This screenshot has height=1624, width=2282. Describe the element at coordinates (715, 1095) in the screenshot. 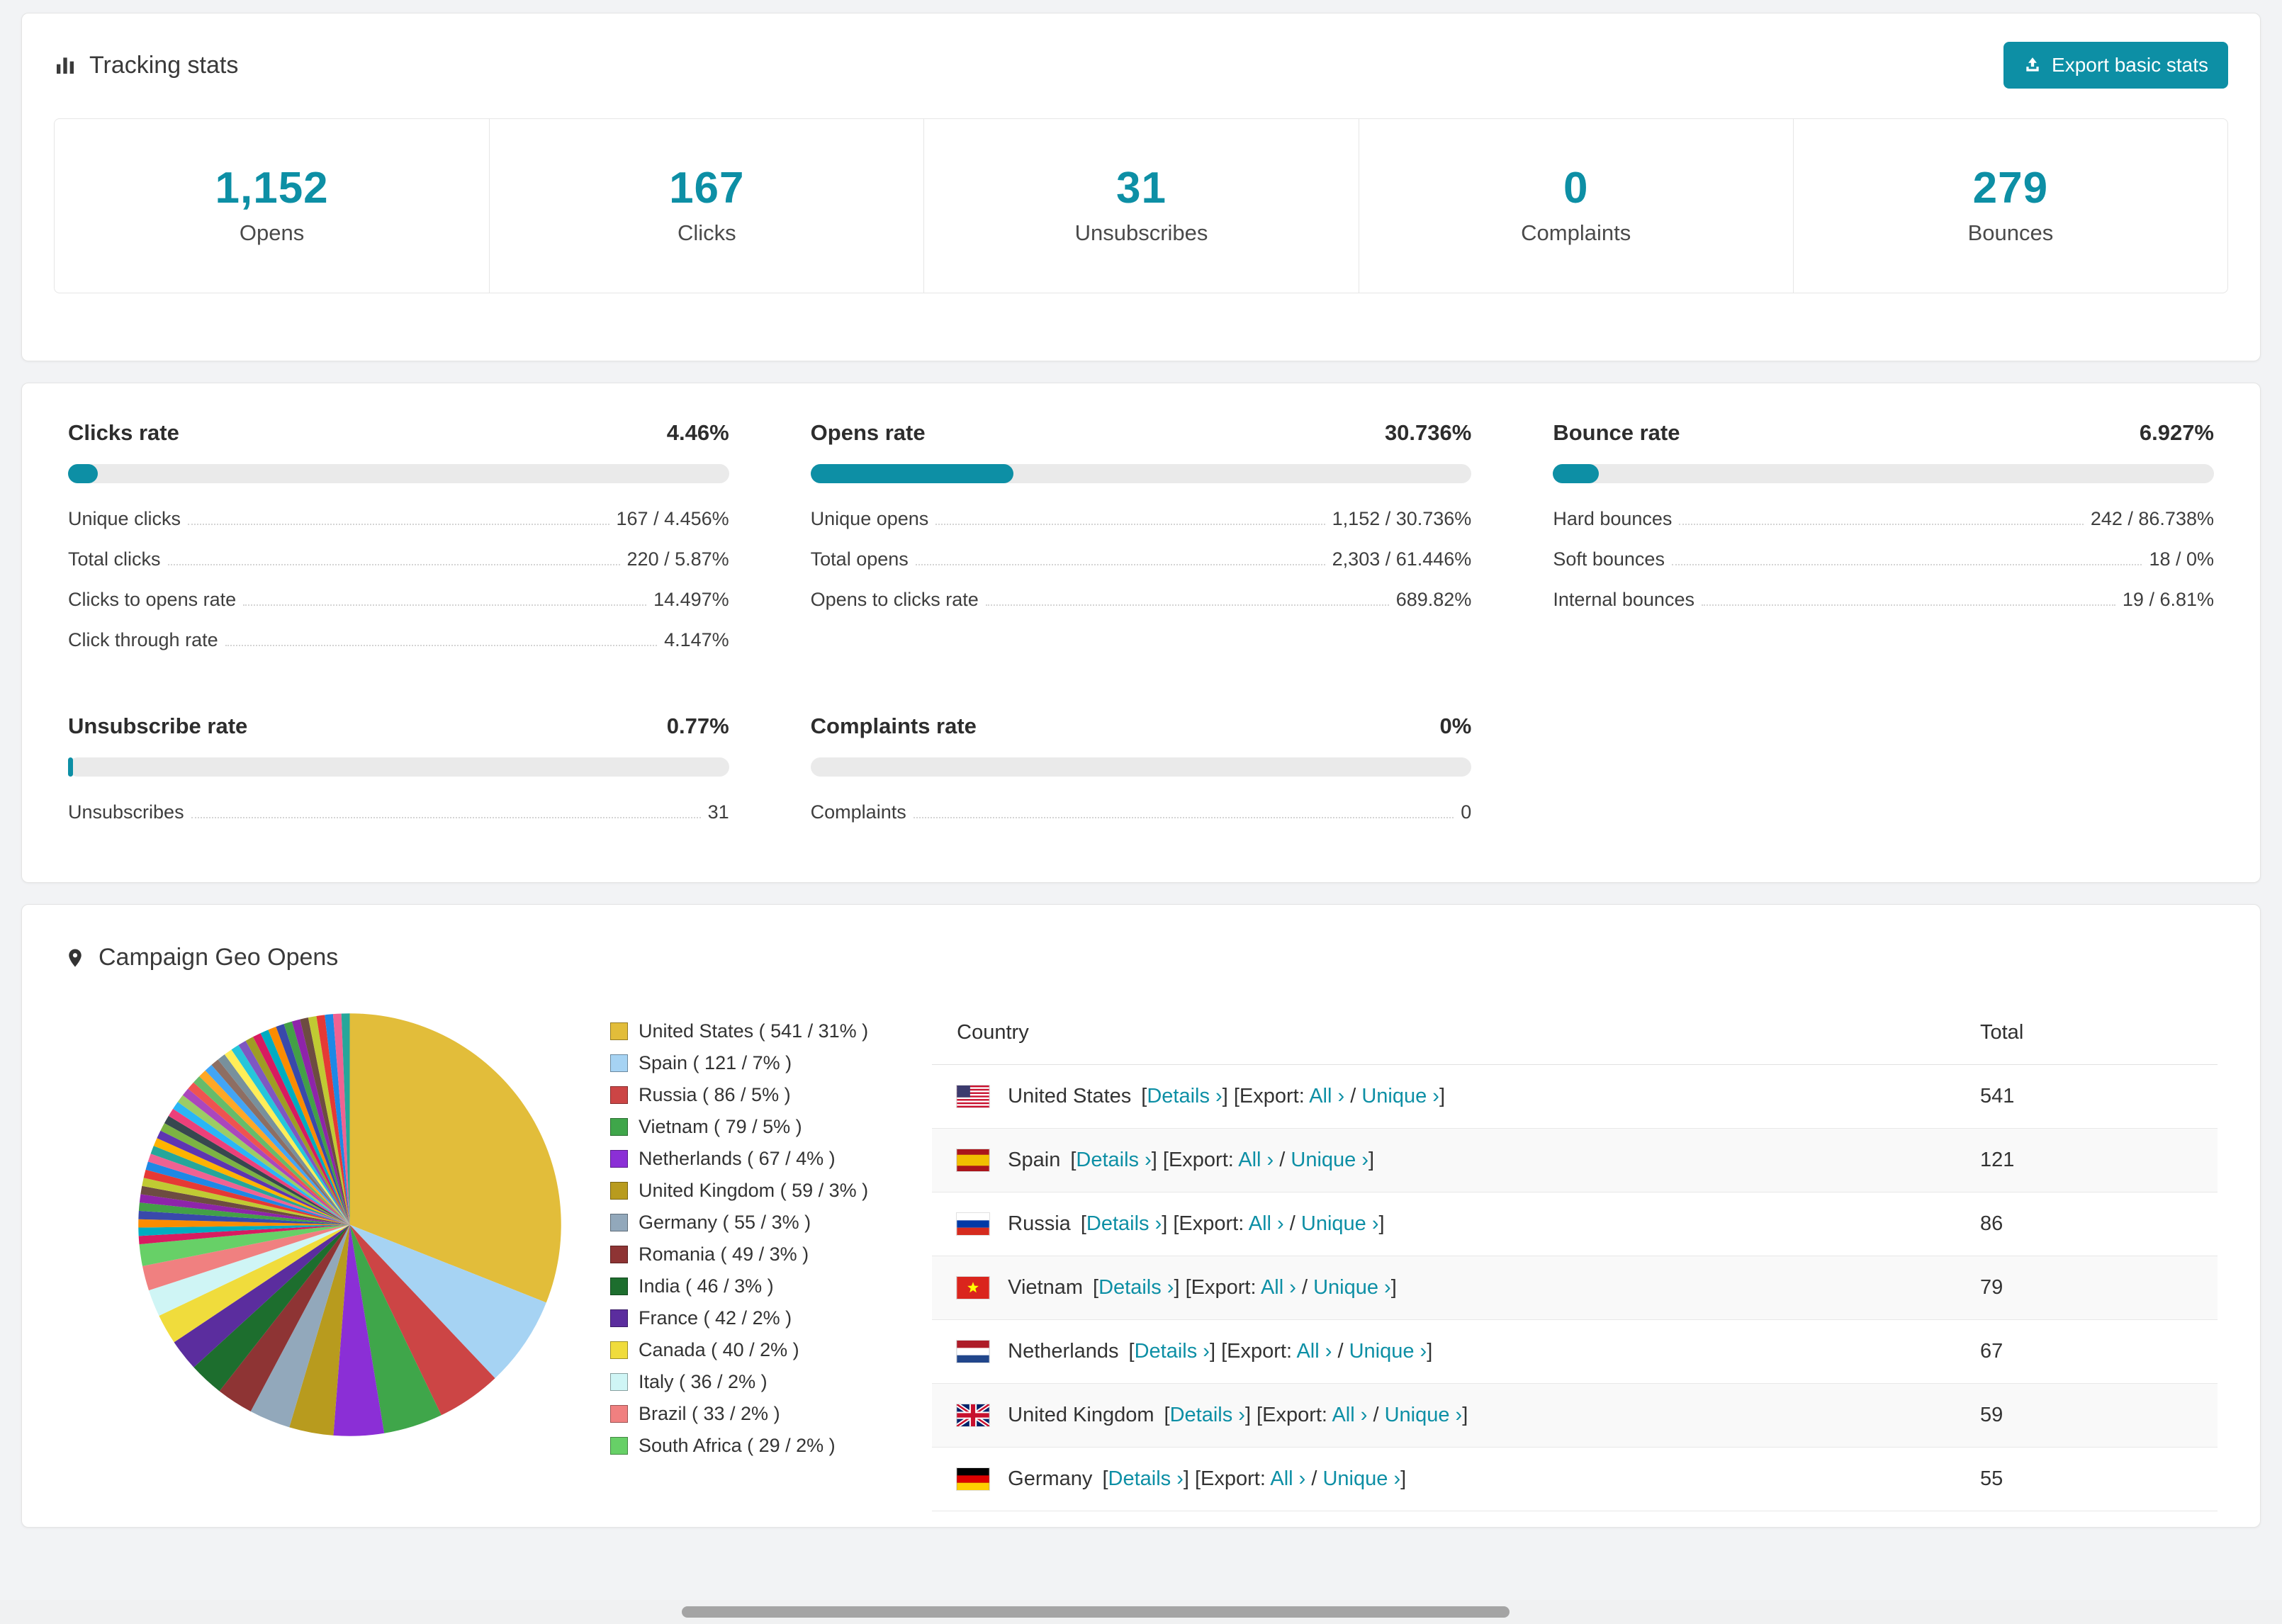

I see `legend-label: Russia ( 86 / 5% )` at that location.